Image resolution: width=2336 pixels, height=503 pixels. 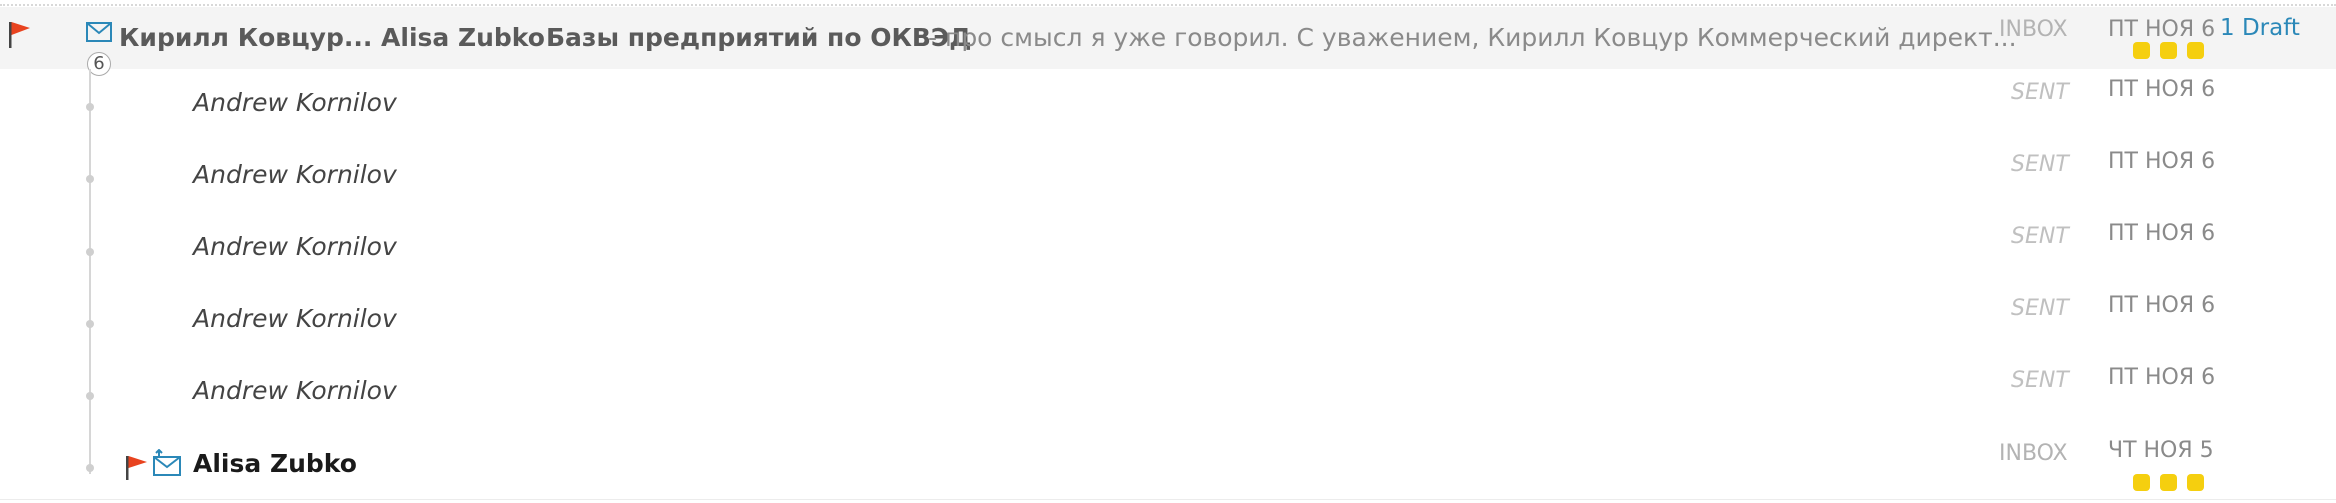 What do you see at coordinates (1168, 5) in the screenshot?
I see `top-divider` at bounding box center [1168, 5].